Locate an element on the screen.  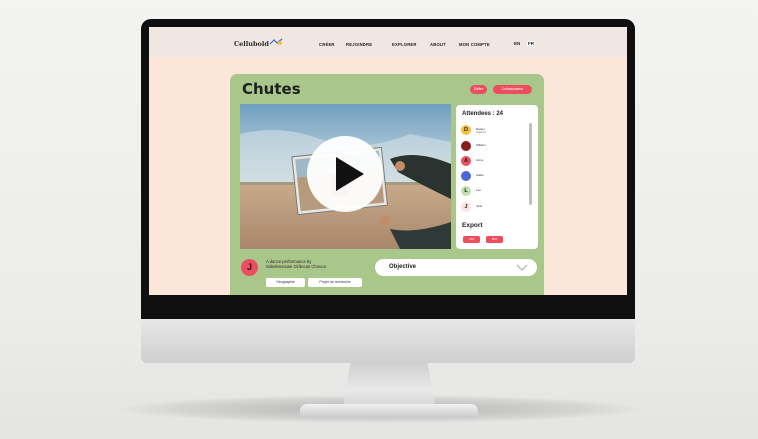
edit-button: Éditer is located at coordinates (478, 89).